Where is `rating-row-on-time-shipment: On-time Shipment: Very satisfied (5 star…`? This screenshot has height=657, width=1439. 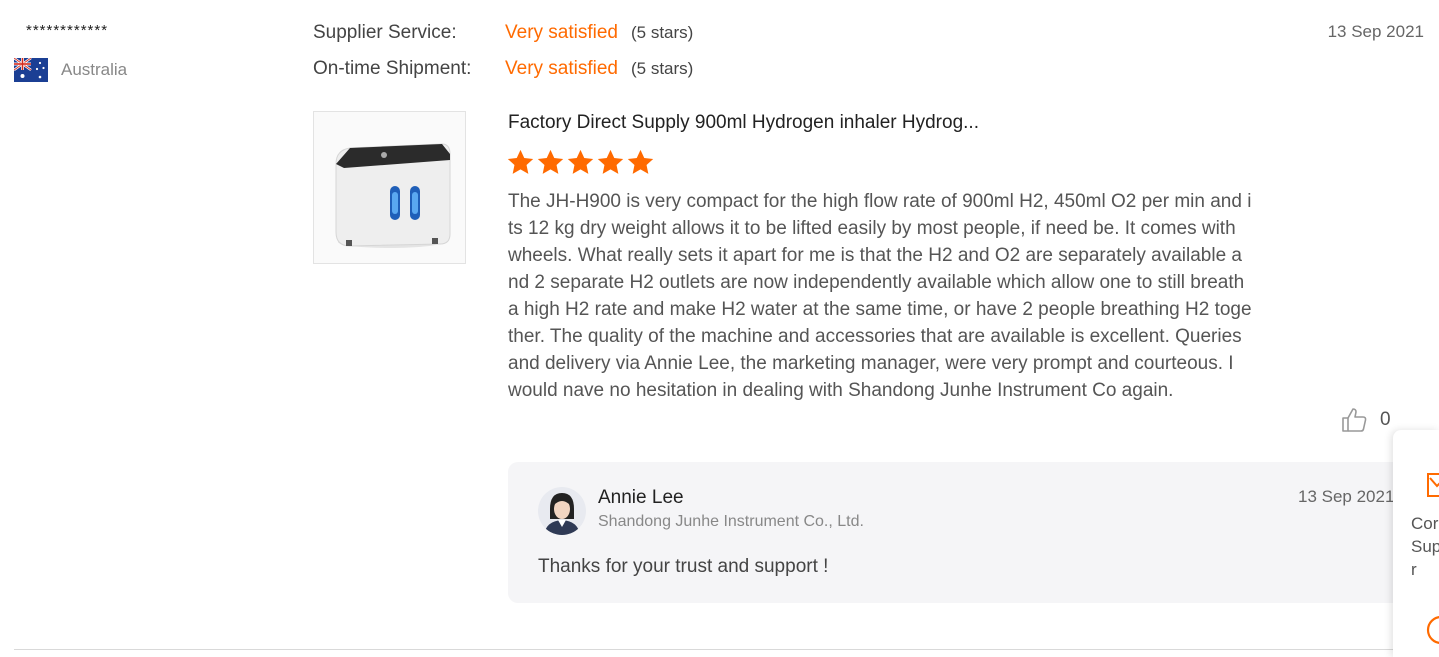
rating-row-on-time-shipment: On-time Shipment: Very satisfied (5 star… is located at coordinates (503, 69).